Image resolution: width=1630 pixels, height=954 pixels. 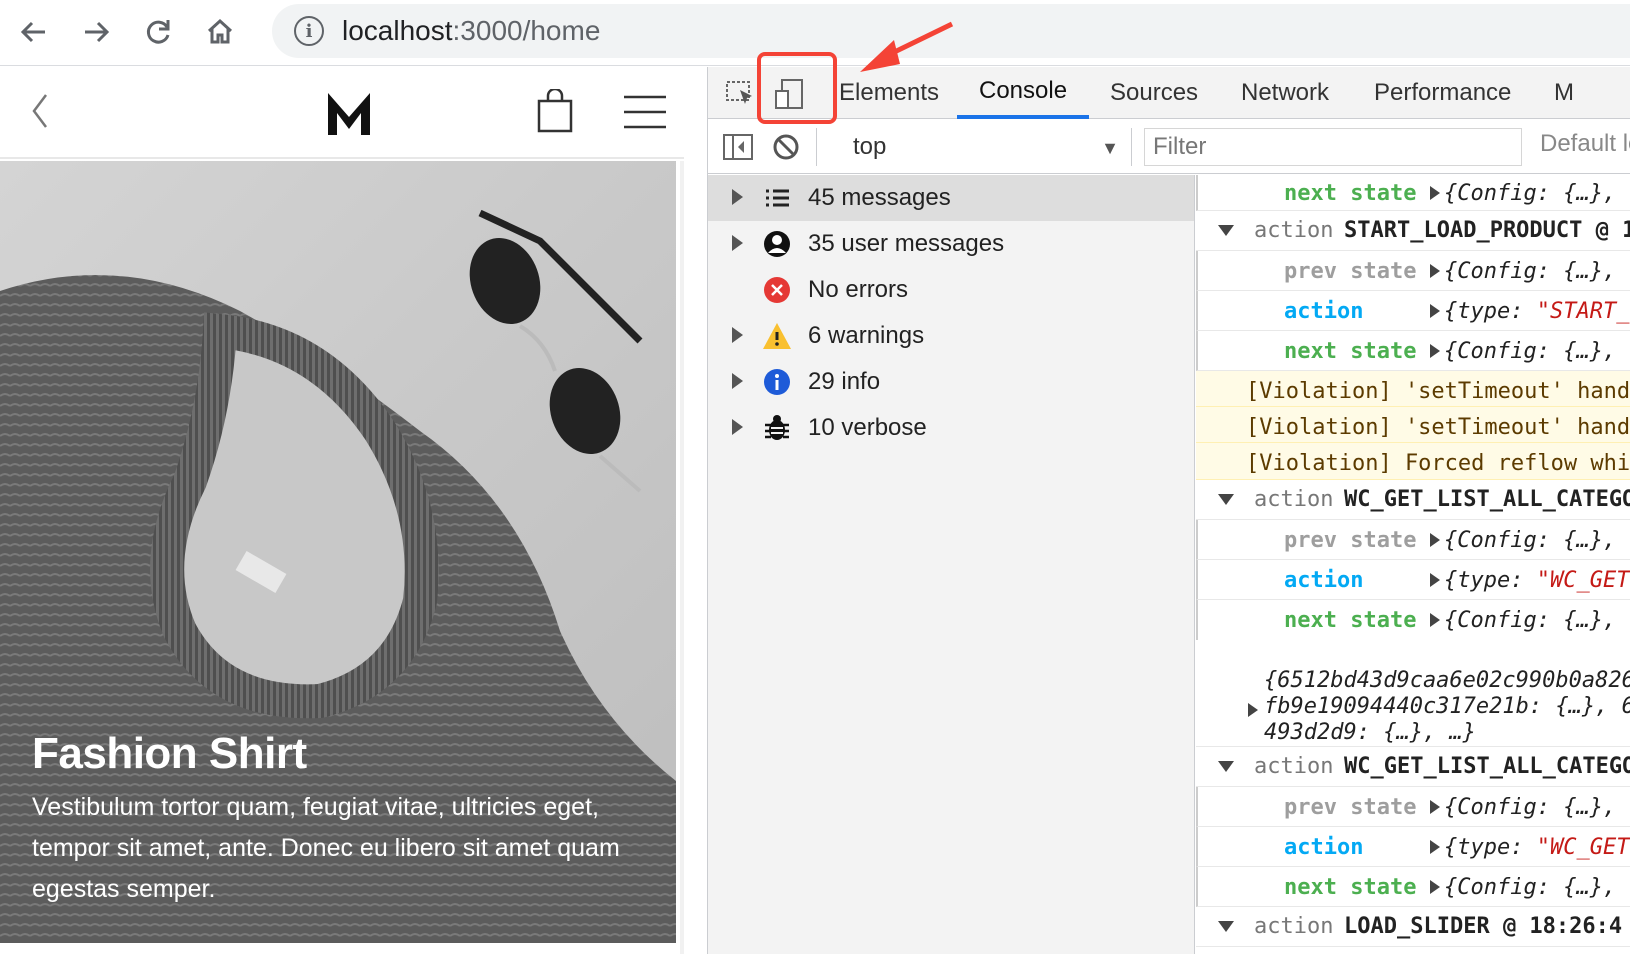 I want to click on log-value-string: "WC_GET, so click(x=1583, y=580).